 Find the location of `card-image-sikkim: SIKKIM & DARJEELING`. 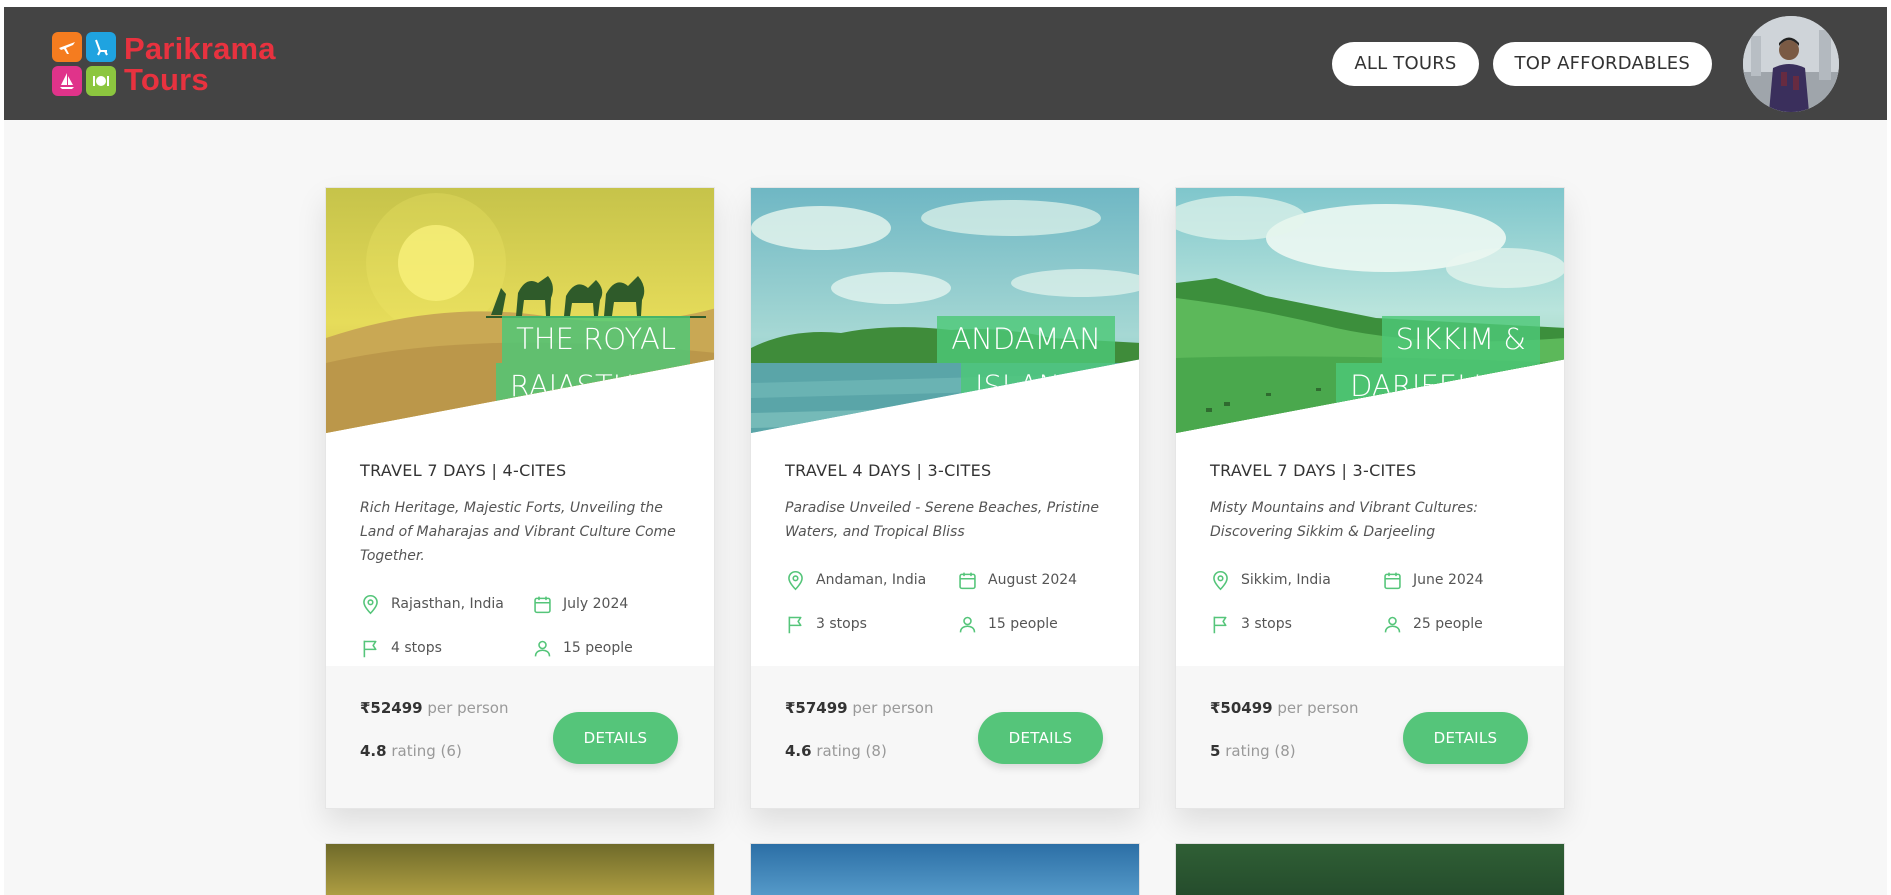

card-image-sikkim: SIKKIM & DARJEELING is located at coordinates (1370, 310).